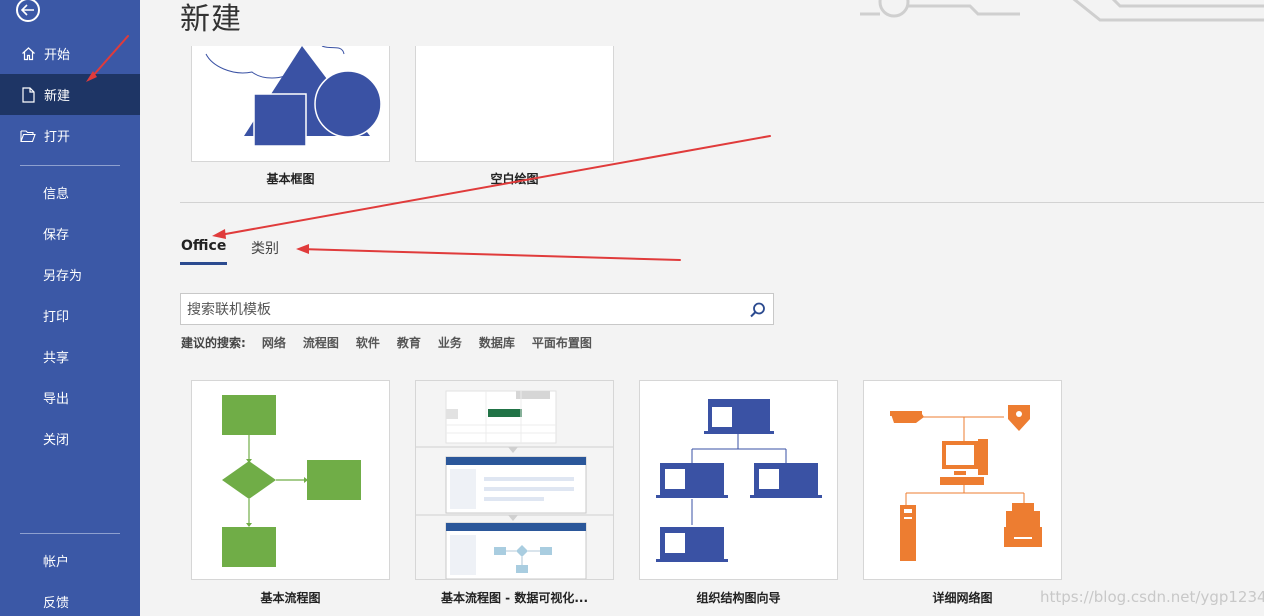 The width and height of the screenshot is (1264, 616). I want to click on nav-export: 导出, so click(70, 397).